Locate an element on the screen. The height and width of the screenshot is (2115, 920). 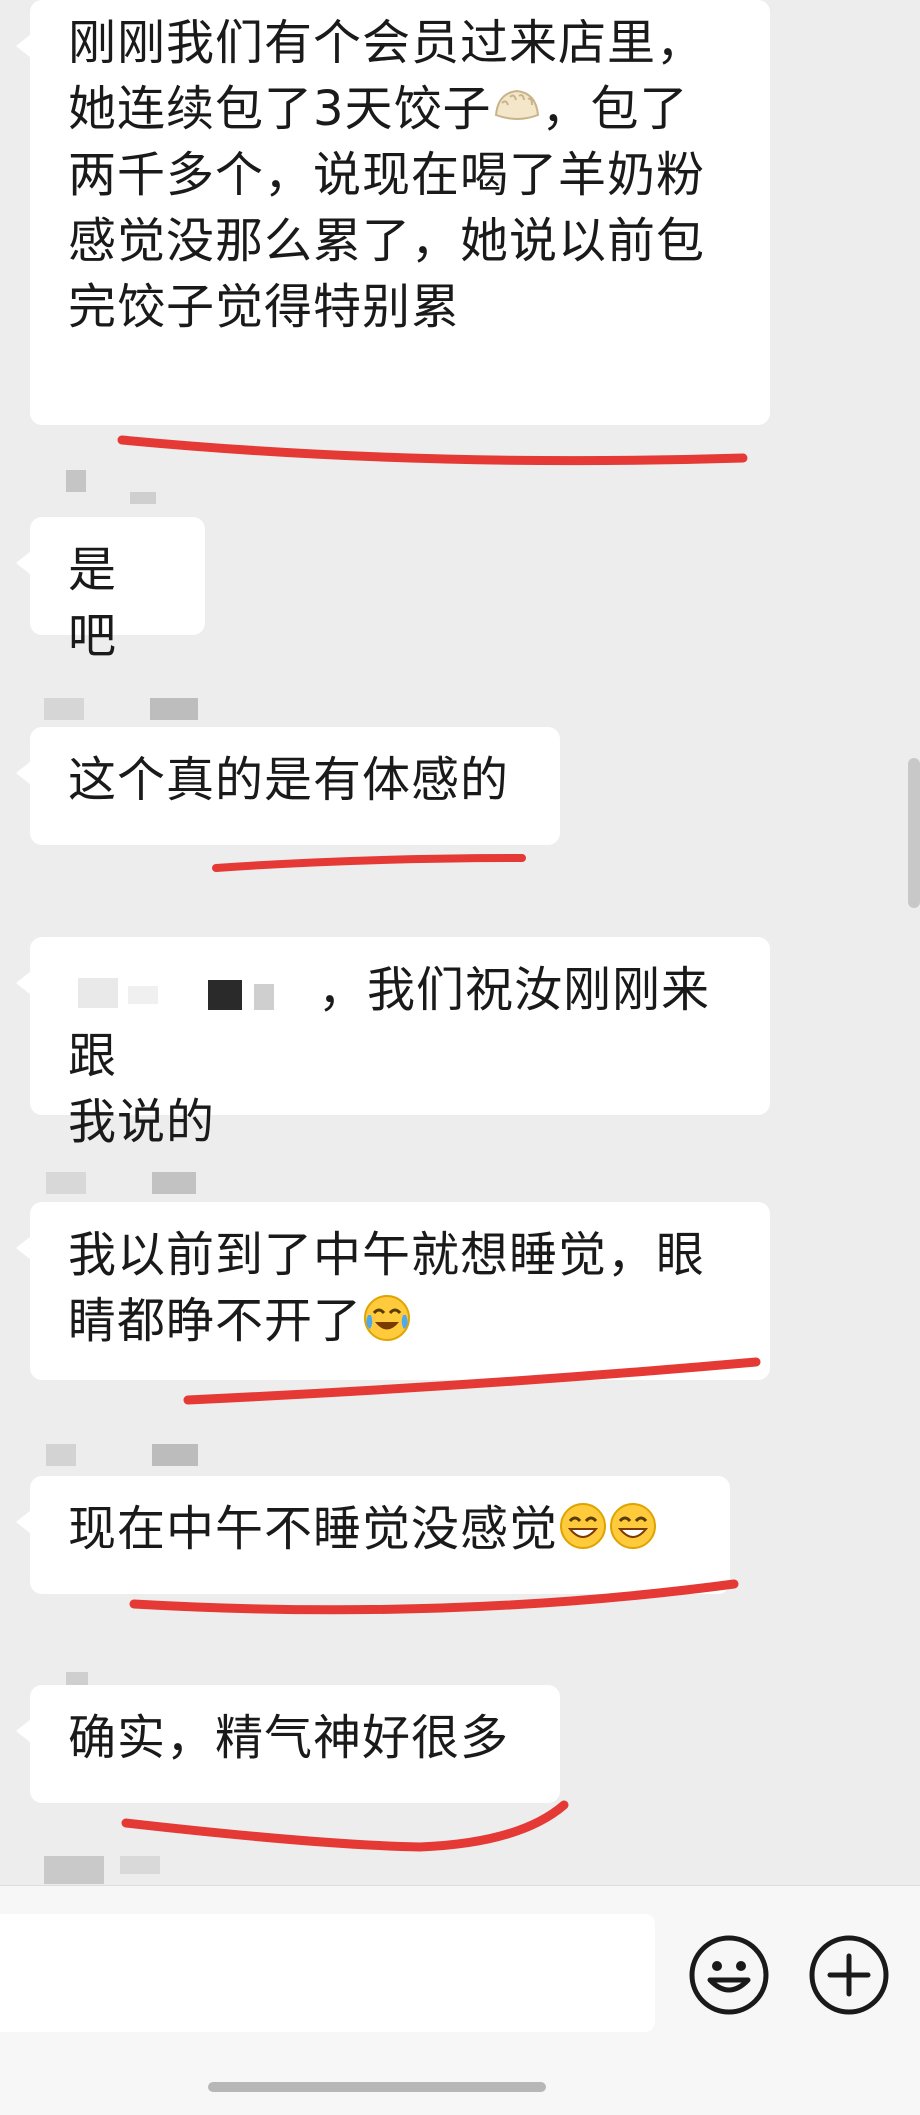
redacted-name is located at coordinates (193, 993).